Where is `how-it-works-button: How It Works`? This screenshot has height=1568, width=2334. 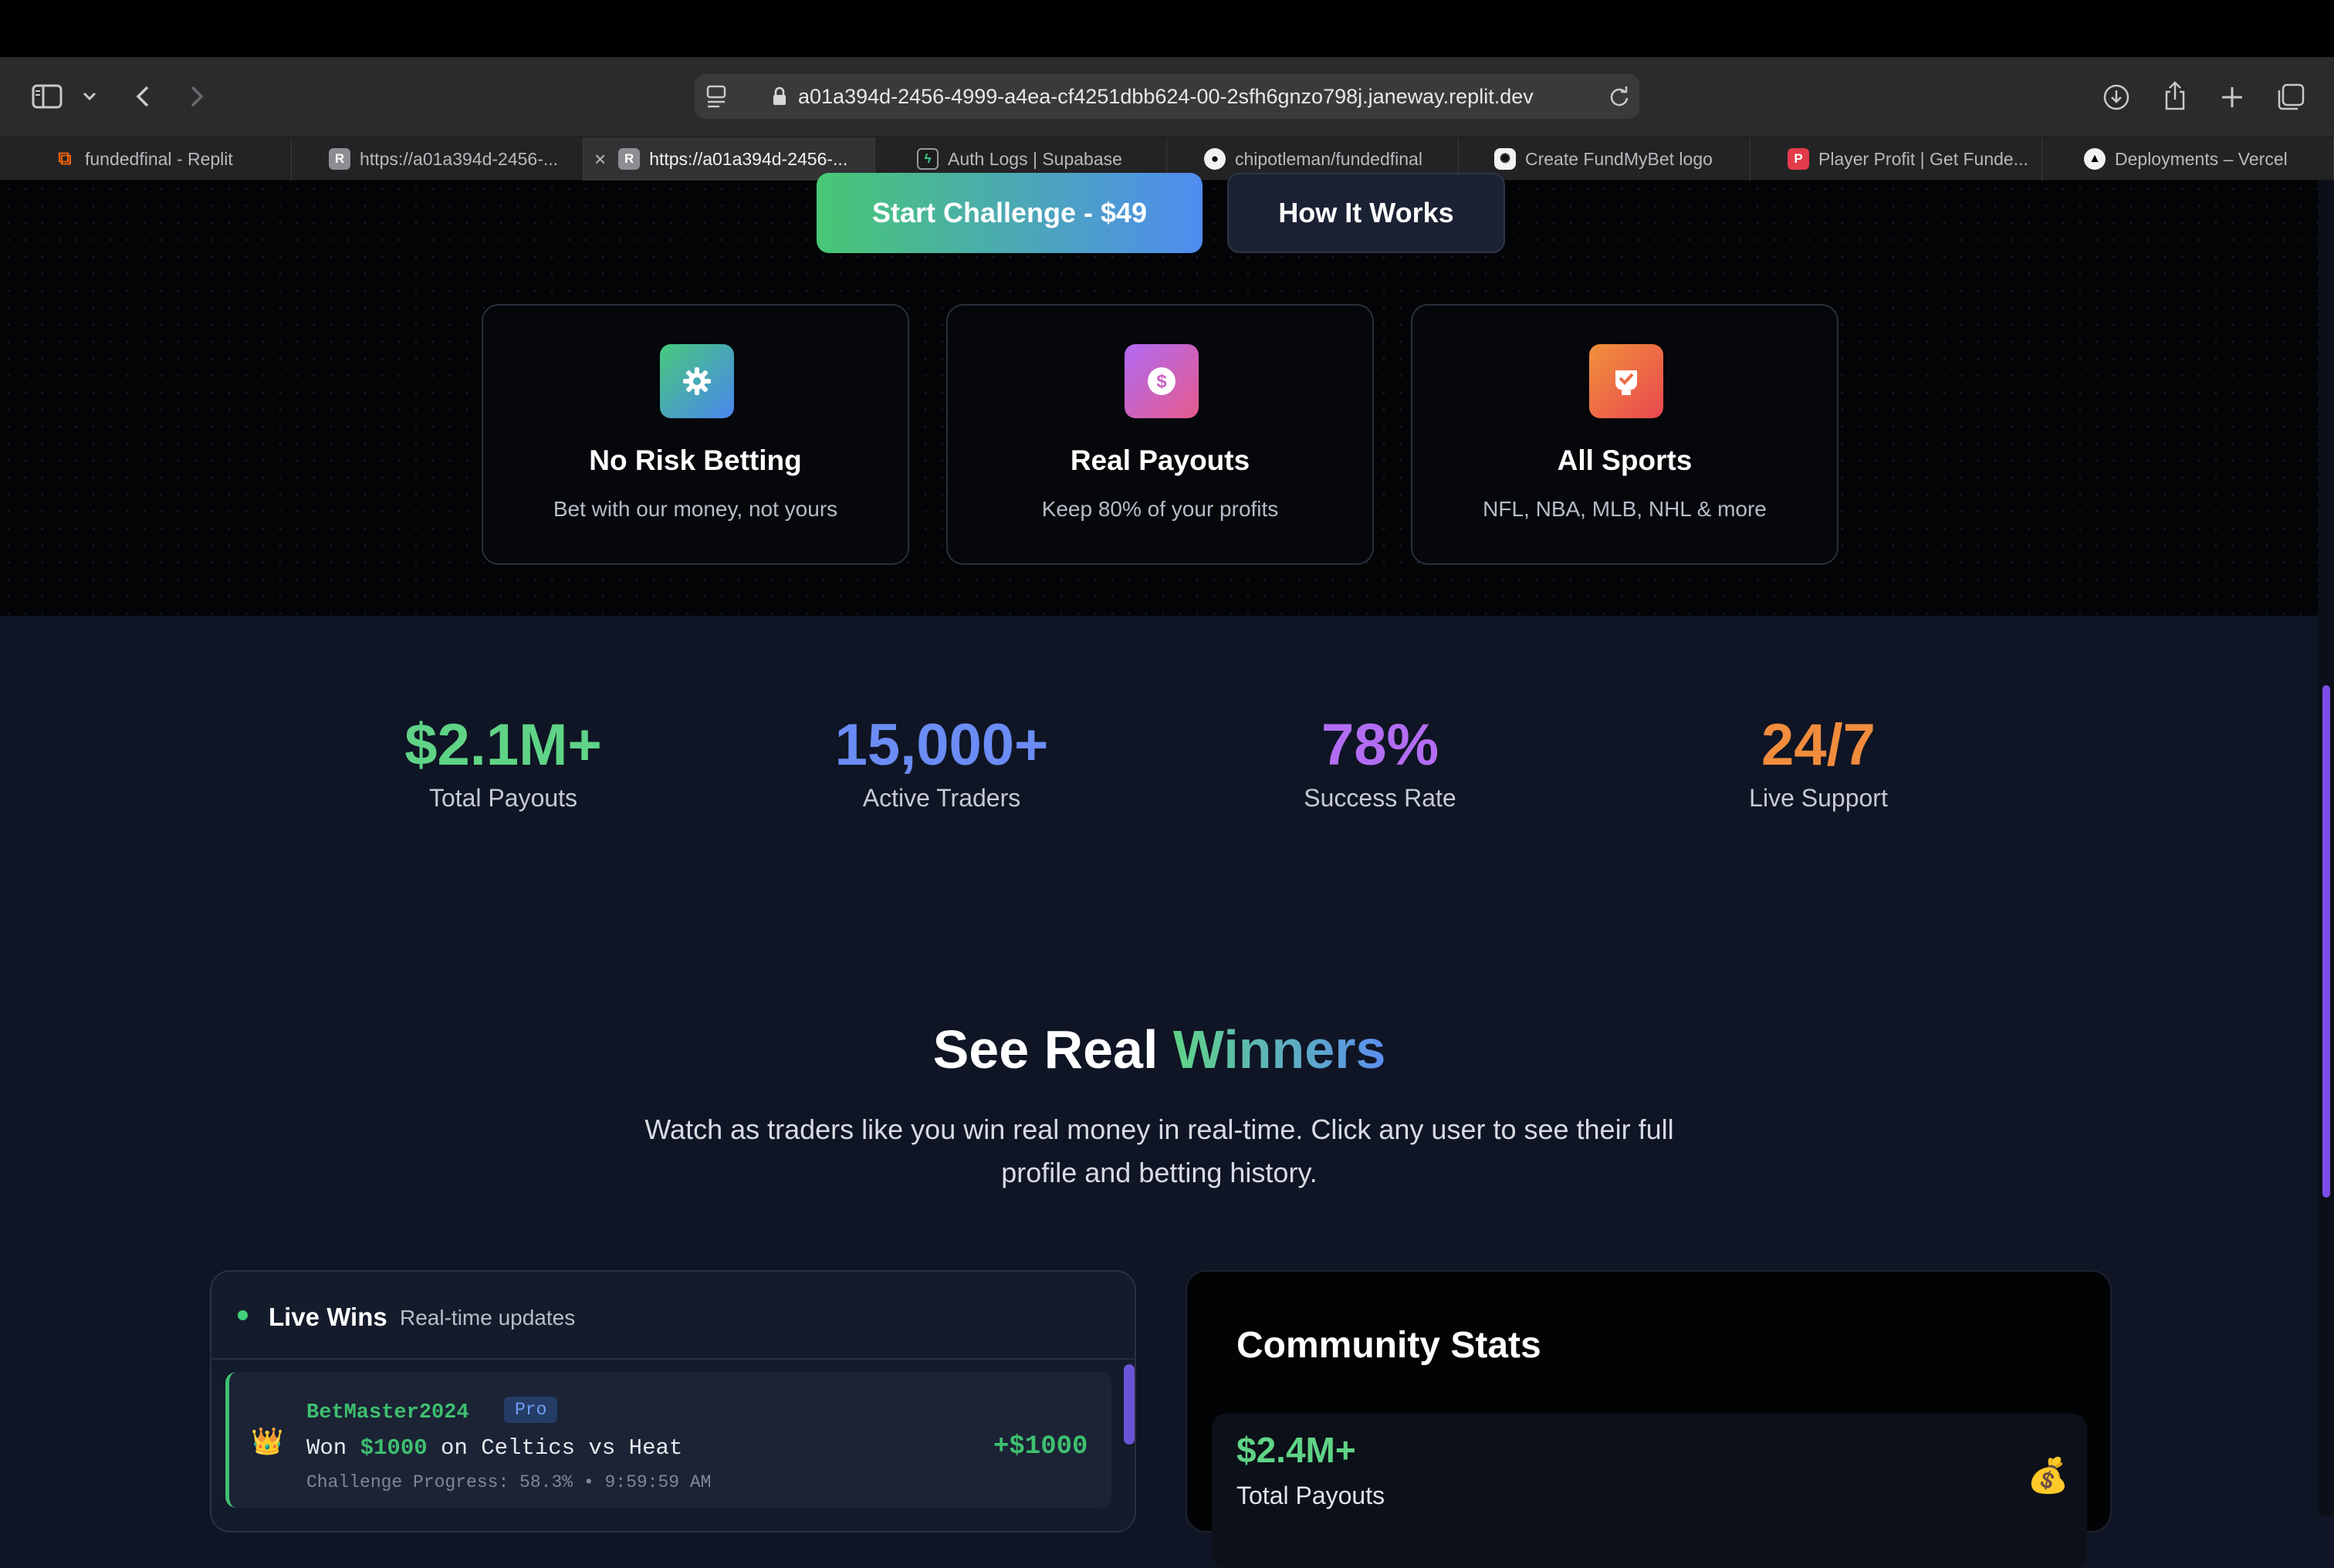 how-it-works-button: How It Works is located at coordinates (1366, 213).